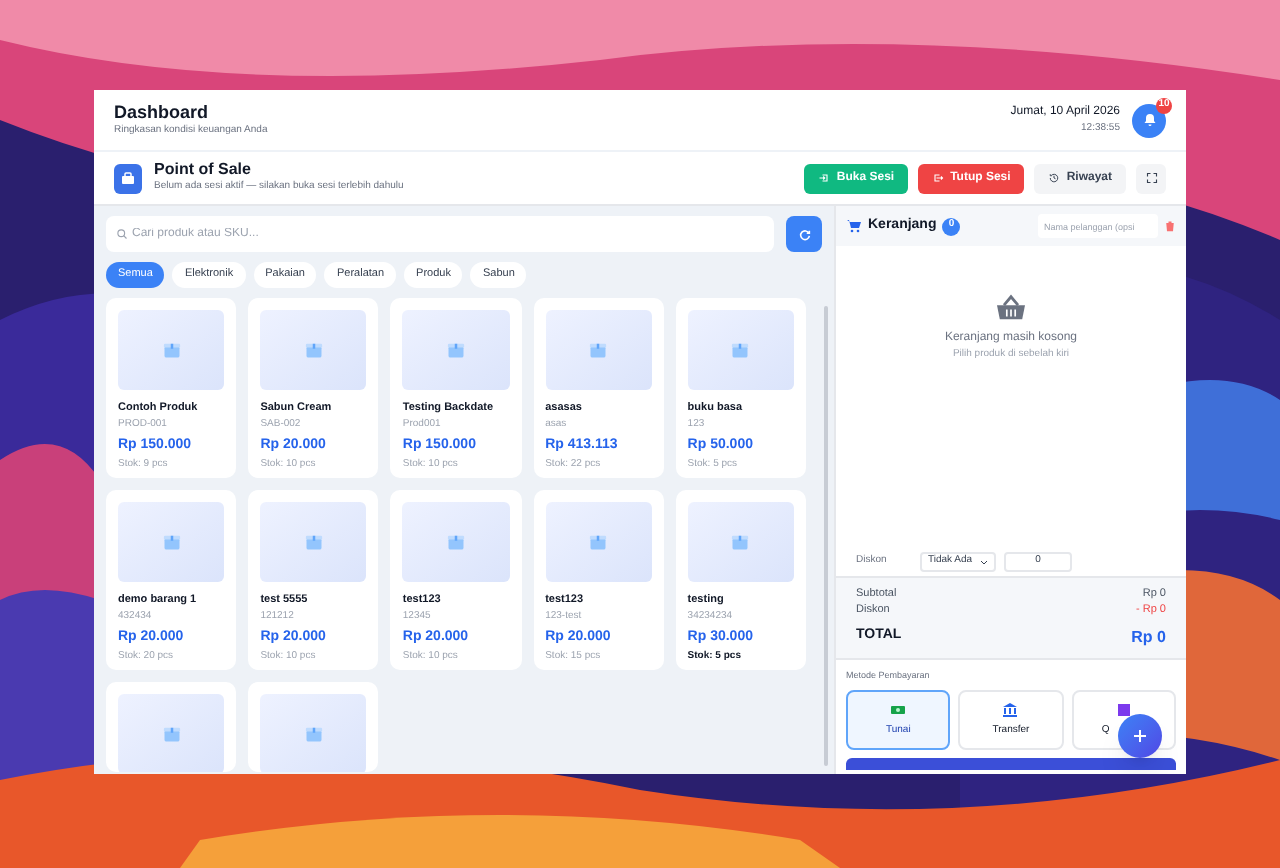  I want to click on page-title: Dashboard, so click(162, 112).